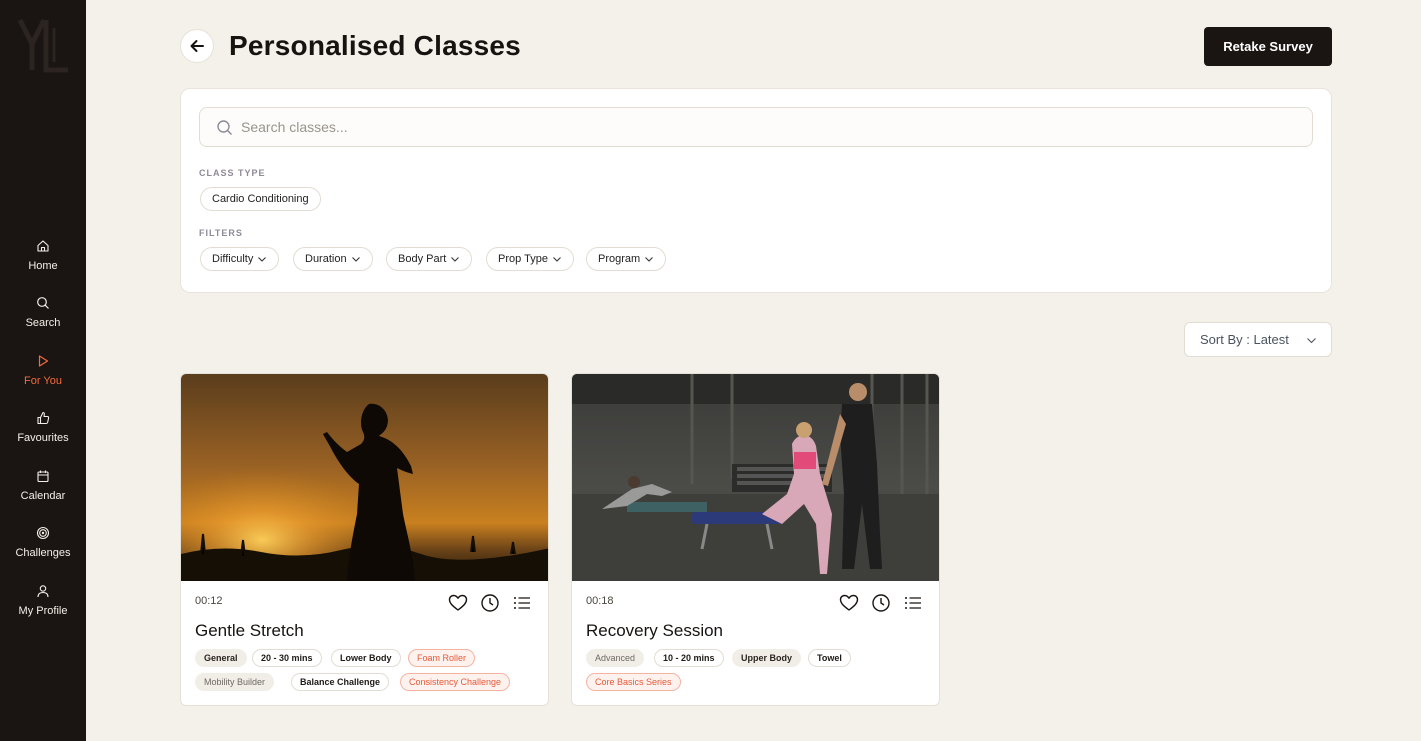 Image resolution: width=1421 pixels, height=741 pixels. I want to click on program-tag: Core Basics Series, so click(633, 682).